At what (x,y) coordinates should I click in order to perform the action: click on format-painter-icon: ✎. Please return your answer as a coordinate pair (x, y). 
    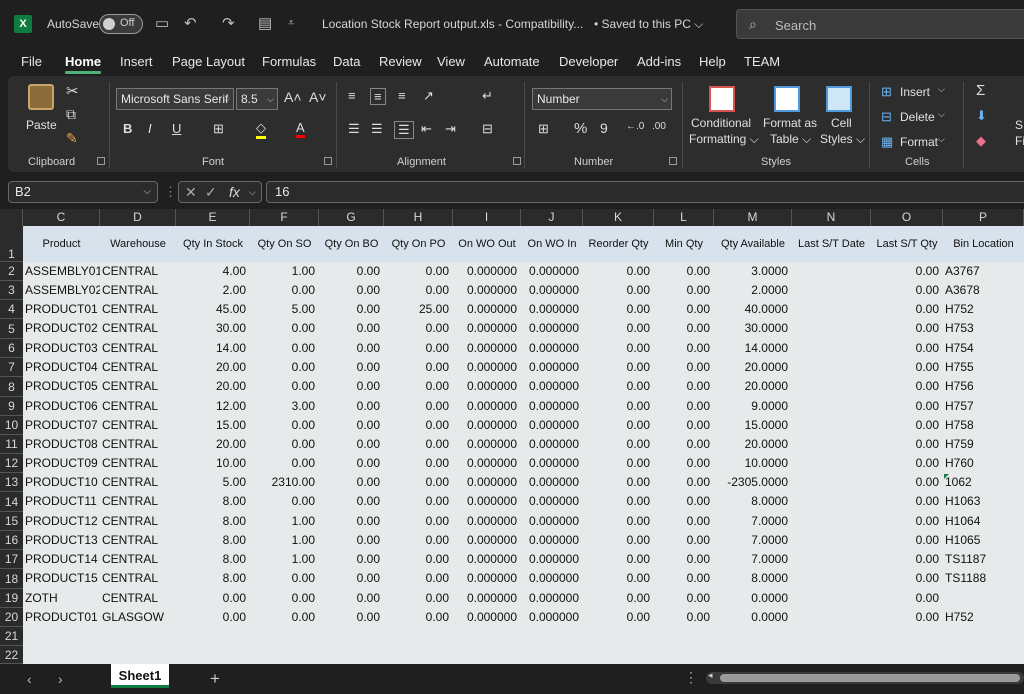
    Looking at the image, I should click on (72, 138).